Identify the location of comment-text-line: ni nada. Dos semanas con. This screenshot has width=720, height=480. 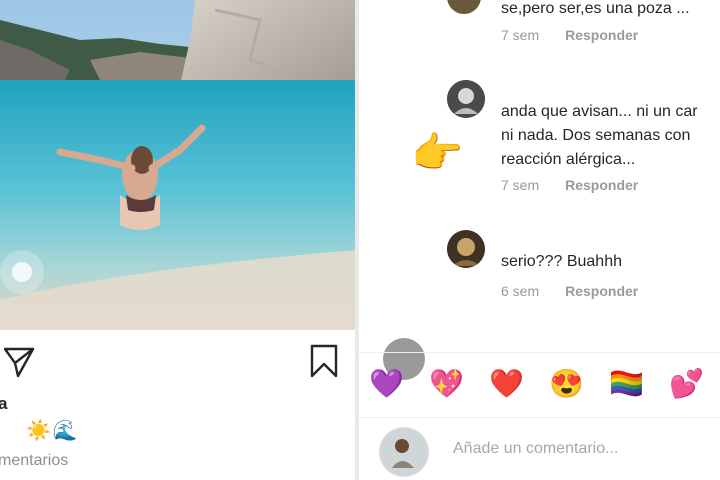
(596, 135).